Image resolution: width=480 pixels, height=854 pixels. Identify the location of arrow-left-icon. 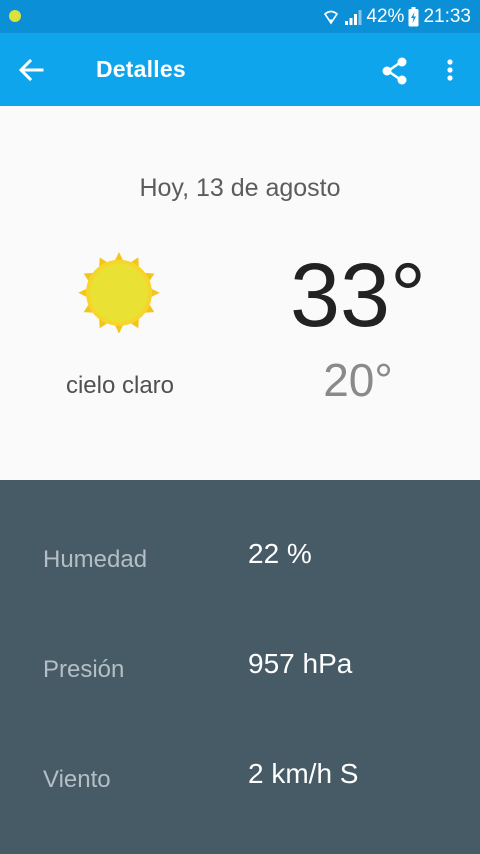
(31, 70).